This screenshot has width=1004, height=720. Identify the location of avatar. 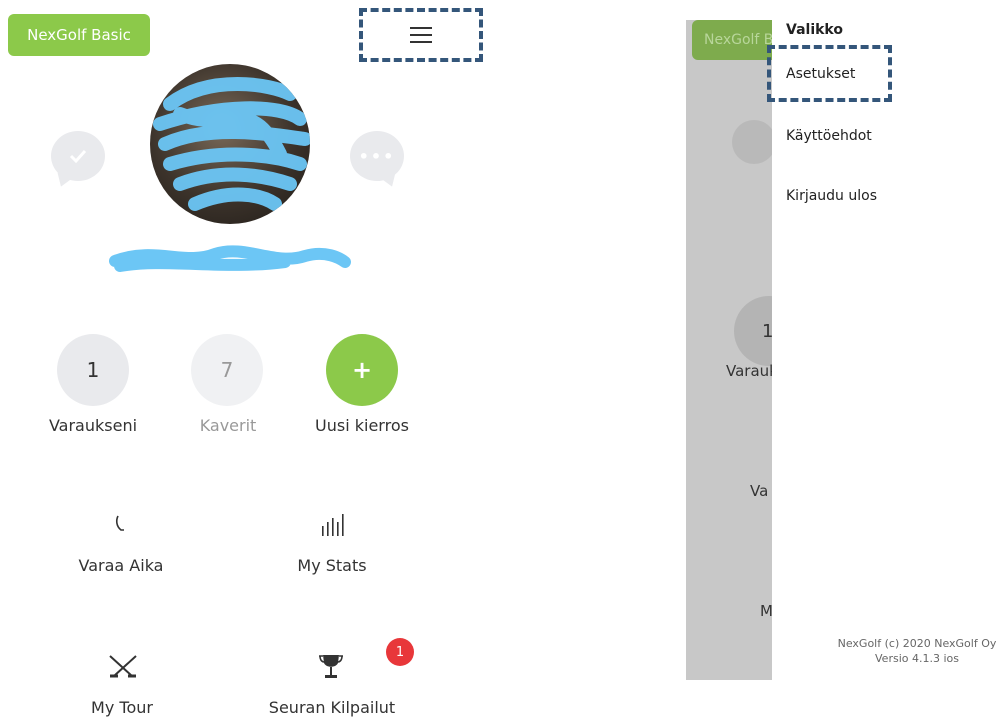
(230, 144).